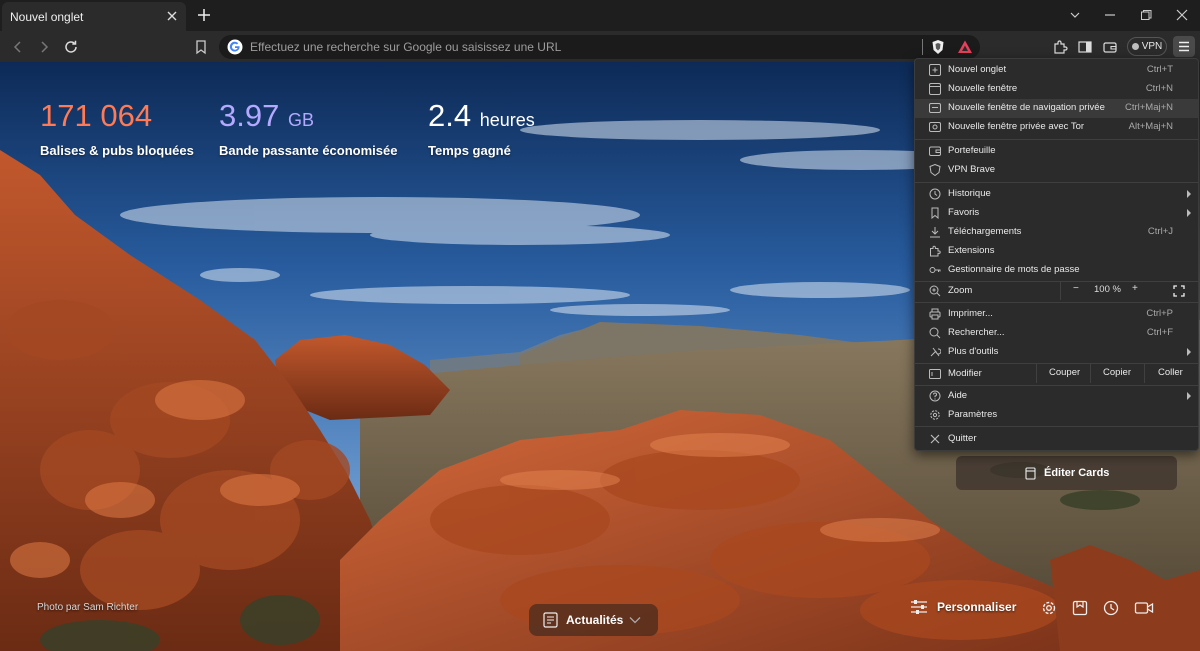 Image resolution: width=1200 pixels, height=651 pixels. What do you see at coordinates (1056, 396) in the screenshot?
I see `menu-item-help: Aide` at bounding box center [1056, 396].